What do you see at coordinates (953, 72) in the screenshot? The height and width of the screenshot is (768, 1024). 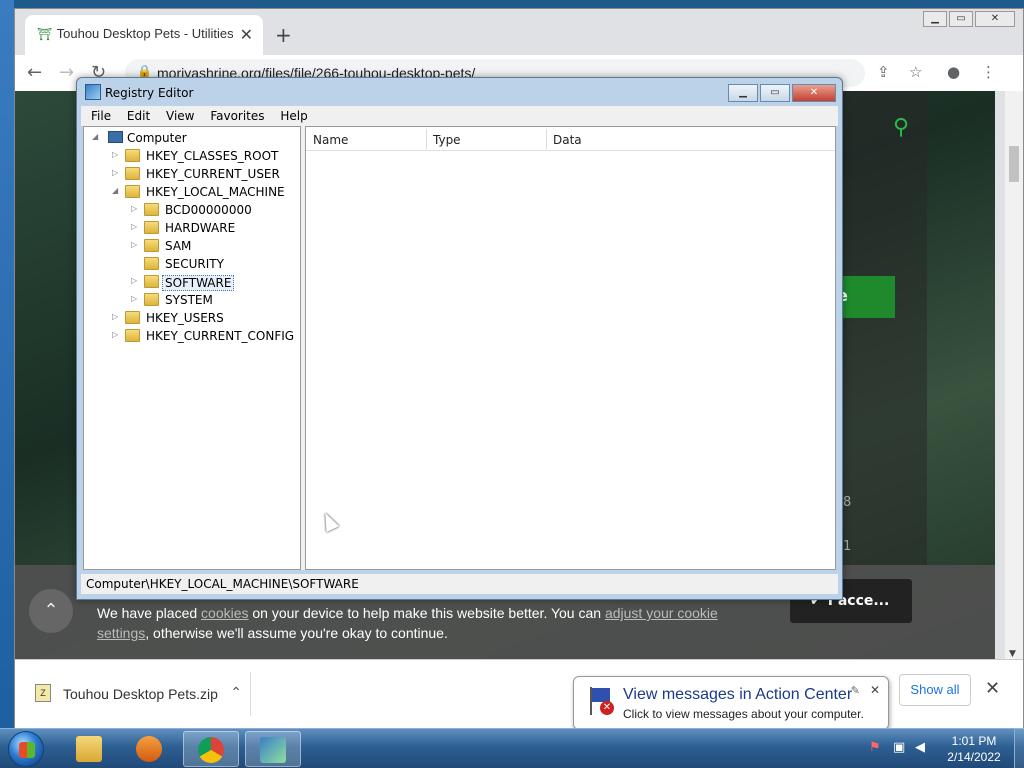 I see `profile-icon: ●` at bounding box center [953, 72].